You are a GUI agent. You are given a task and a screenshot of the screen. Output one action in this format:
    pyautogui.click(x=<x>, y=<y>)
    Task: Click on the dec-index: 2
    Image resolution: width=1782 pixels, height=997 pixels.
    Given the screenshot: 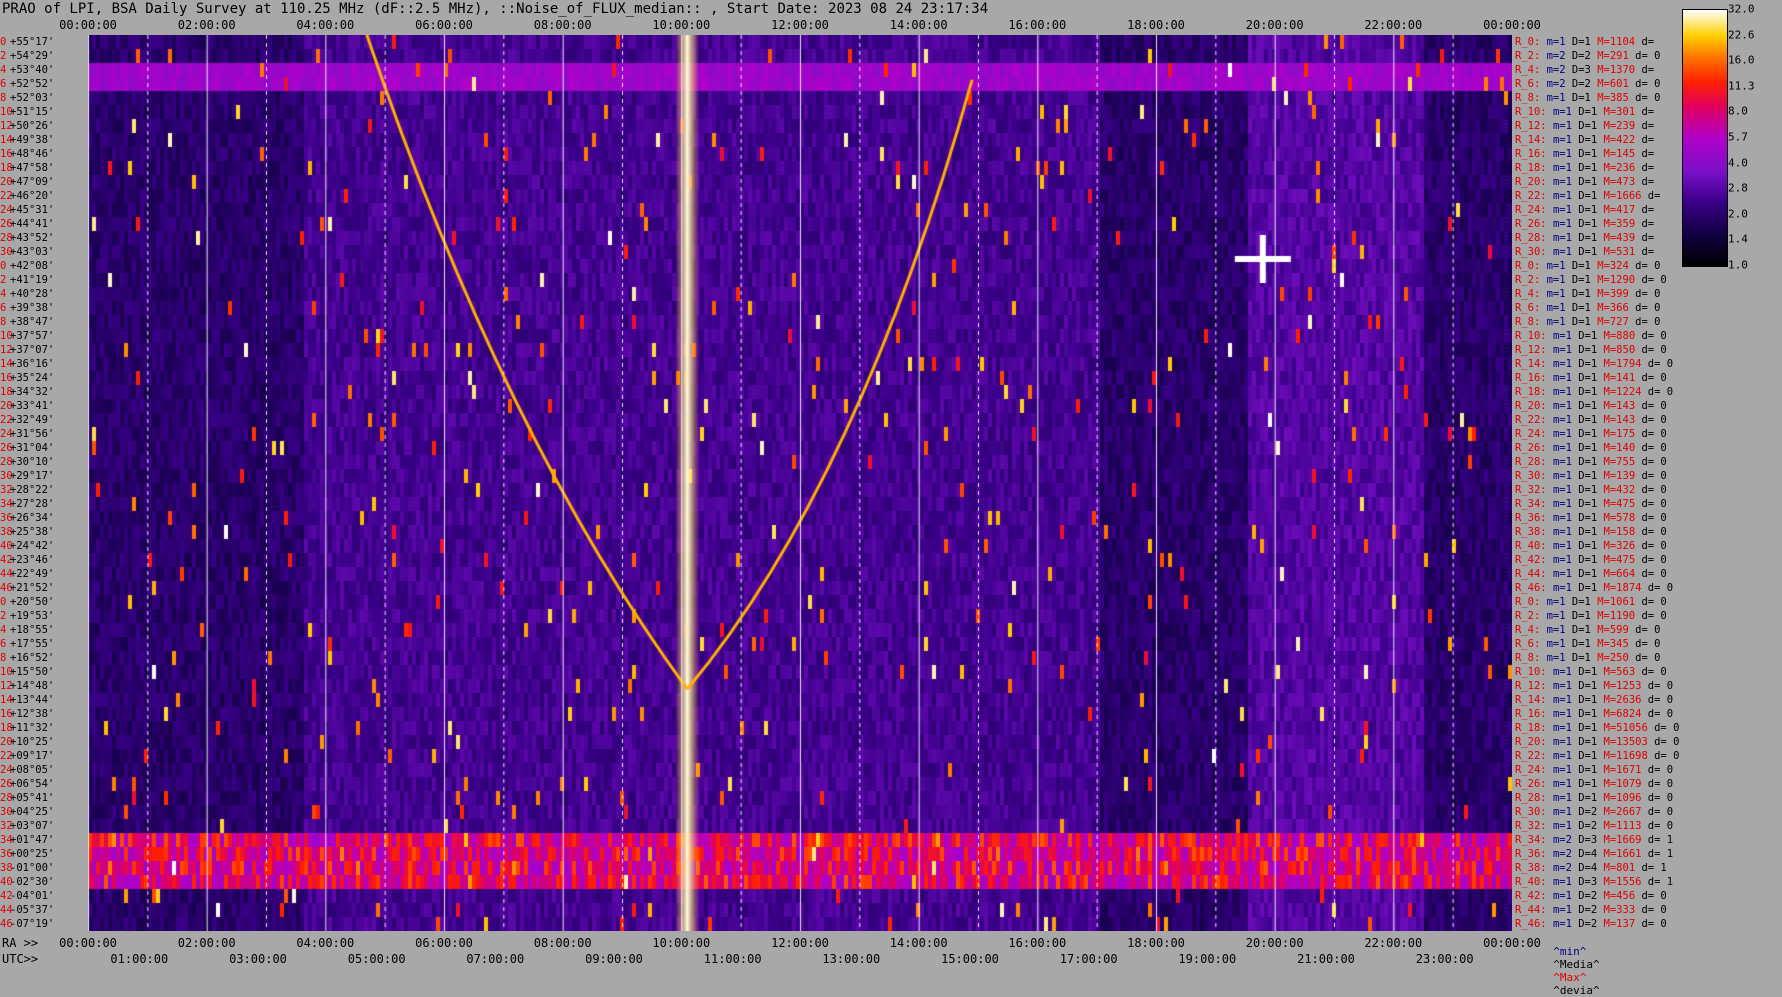 What is the action you would take?
    pyautogui.click(x=3, y=616)
    